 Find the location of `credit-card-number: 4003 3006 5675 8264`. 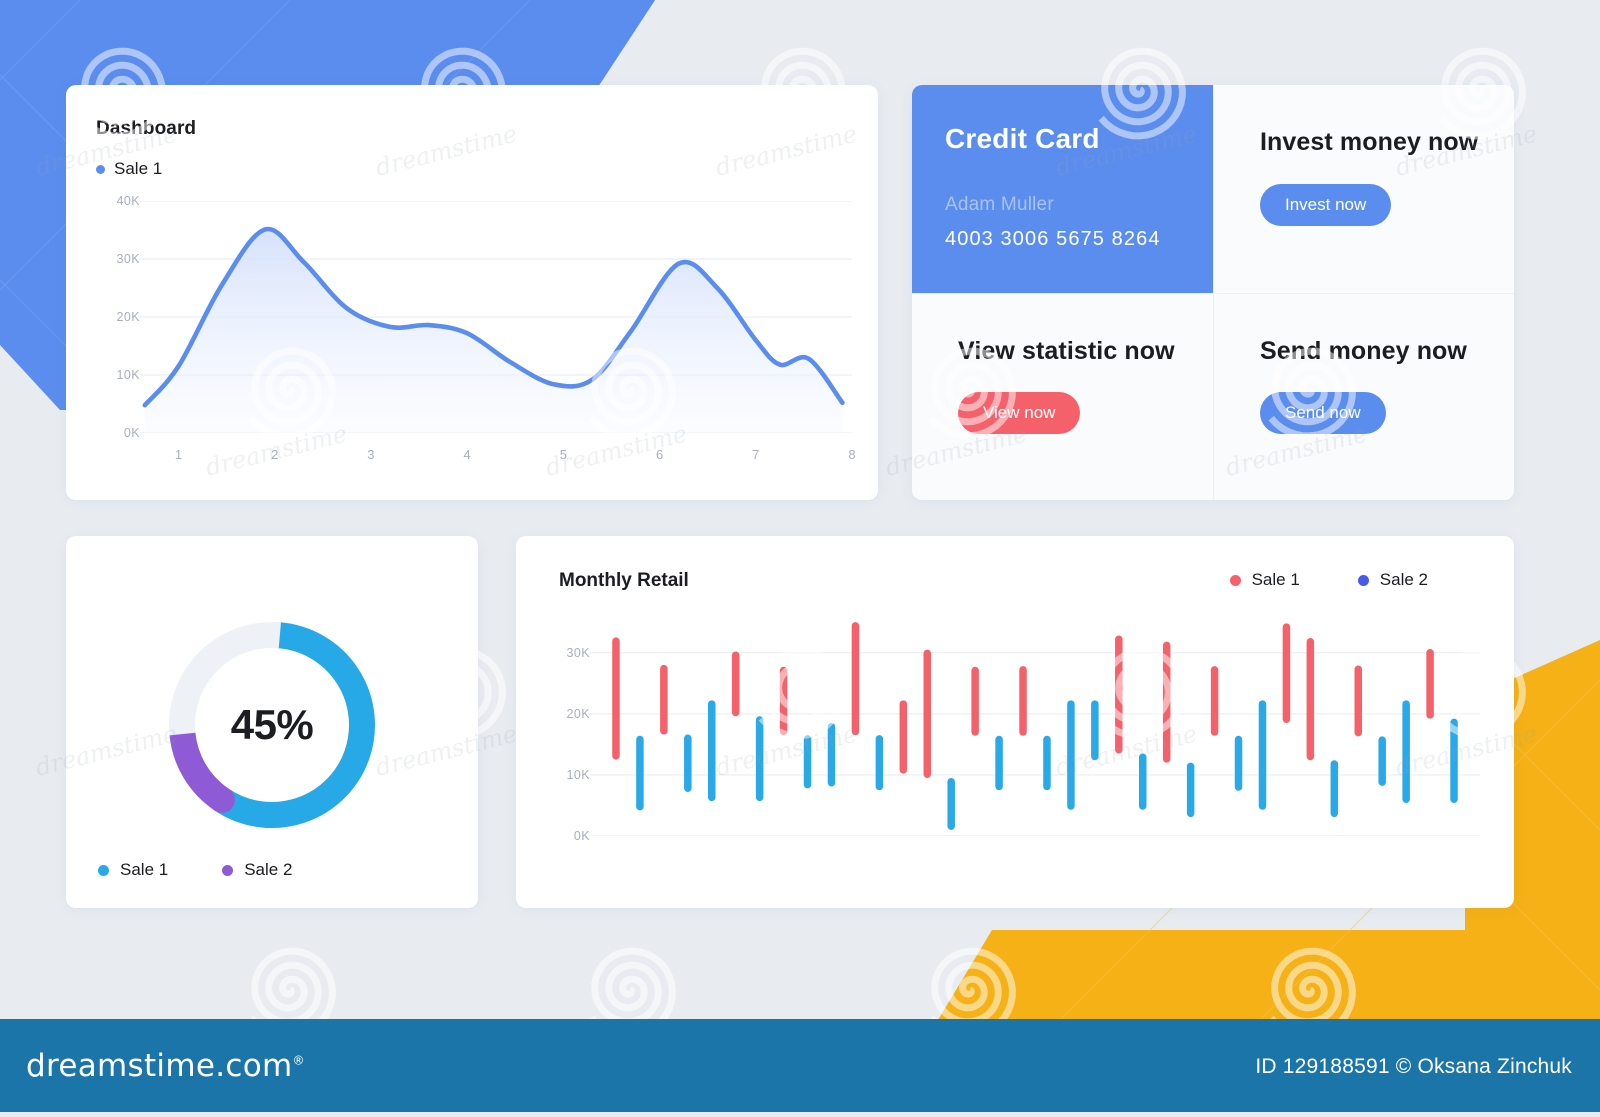

credit-card-number: 4003 3006 5675 8264 is located at coordinates (1053, 239).